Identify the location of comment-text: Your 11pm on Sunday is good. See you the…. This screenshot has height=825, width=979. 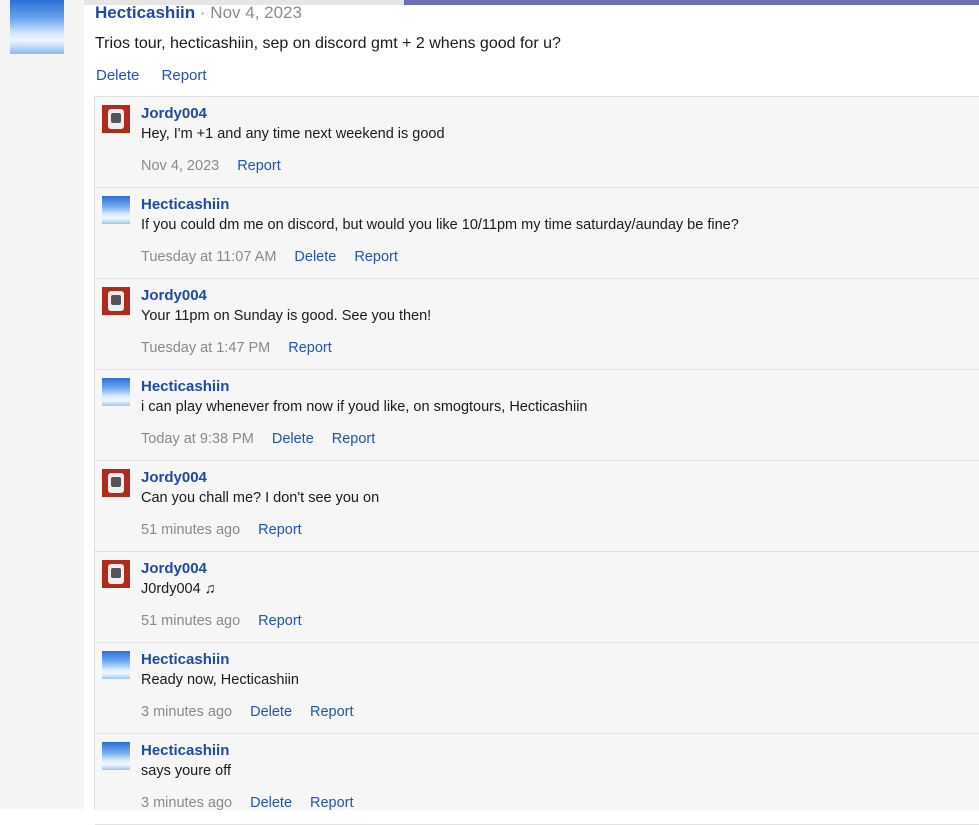
(286, 316).